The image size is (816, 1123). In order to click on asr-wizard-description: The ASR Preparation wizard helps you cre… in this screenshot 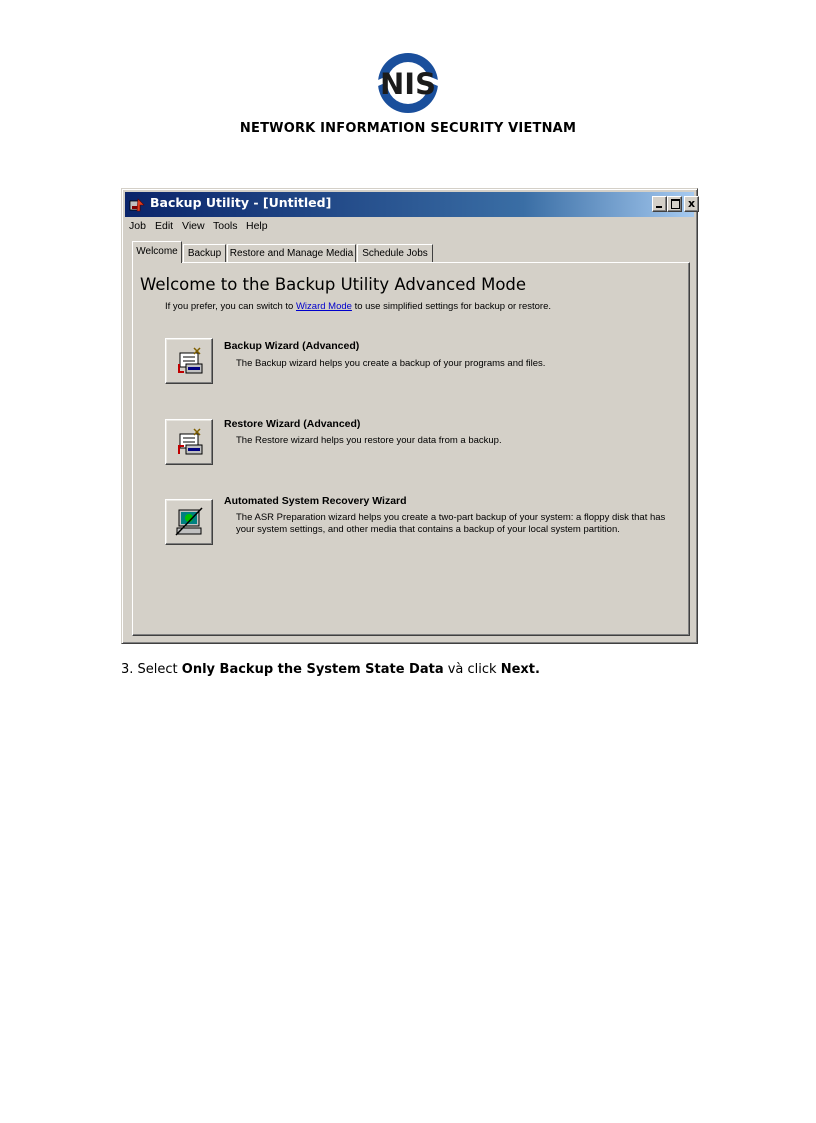, I will do `click(451, 523)`.